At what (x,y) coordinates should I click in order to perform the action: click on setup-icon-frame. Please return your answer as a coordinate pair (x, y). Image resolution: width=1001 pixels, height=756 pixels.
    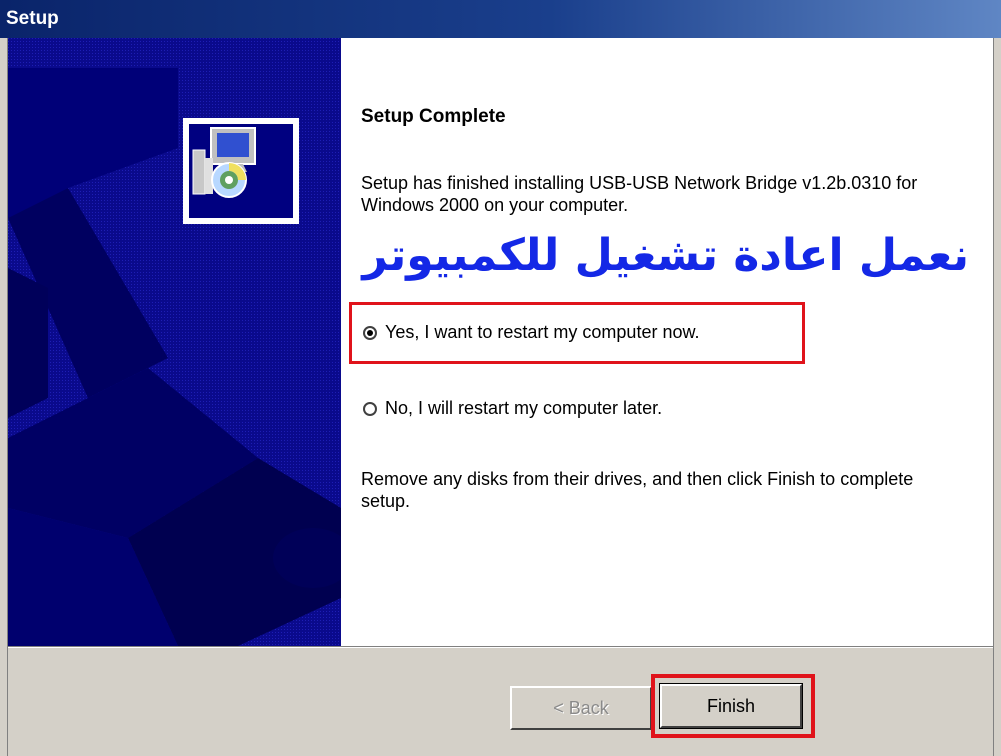
    Looking at the image, I should click on (241, 171).